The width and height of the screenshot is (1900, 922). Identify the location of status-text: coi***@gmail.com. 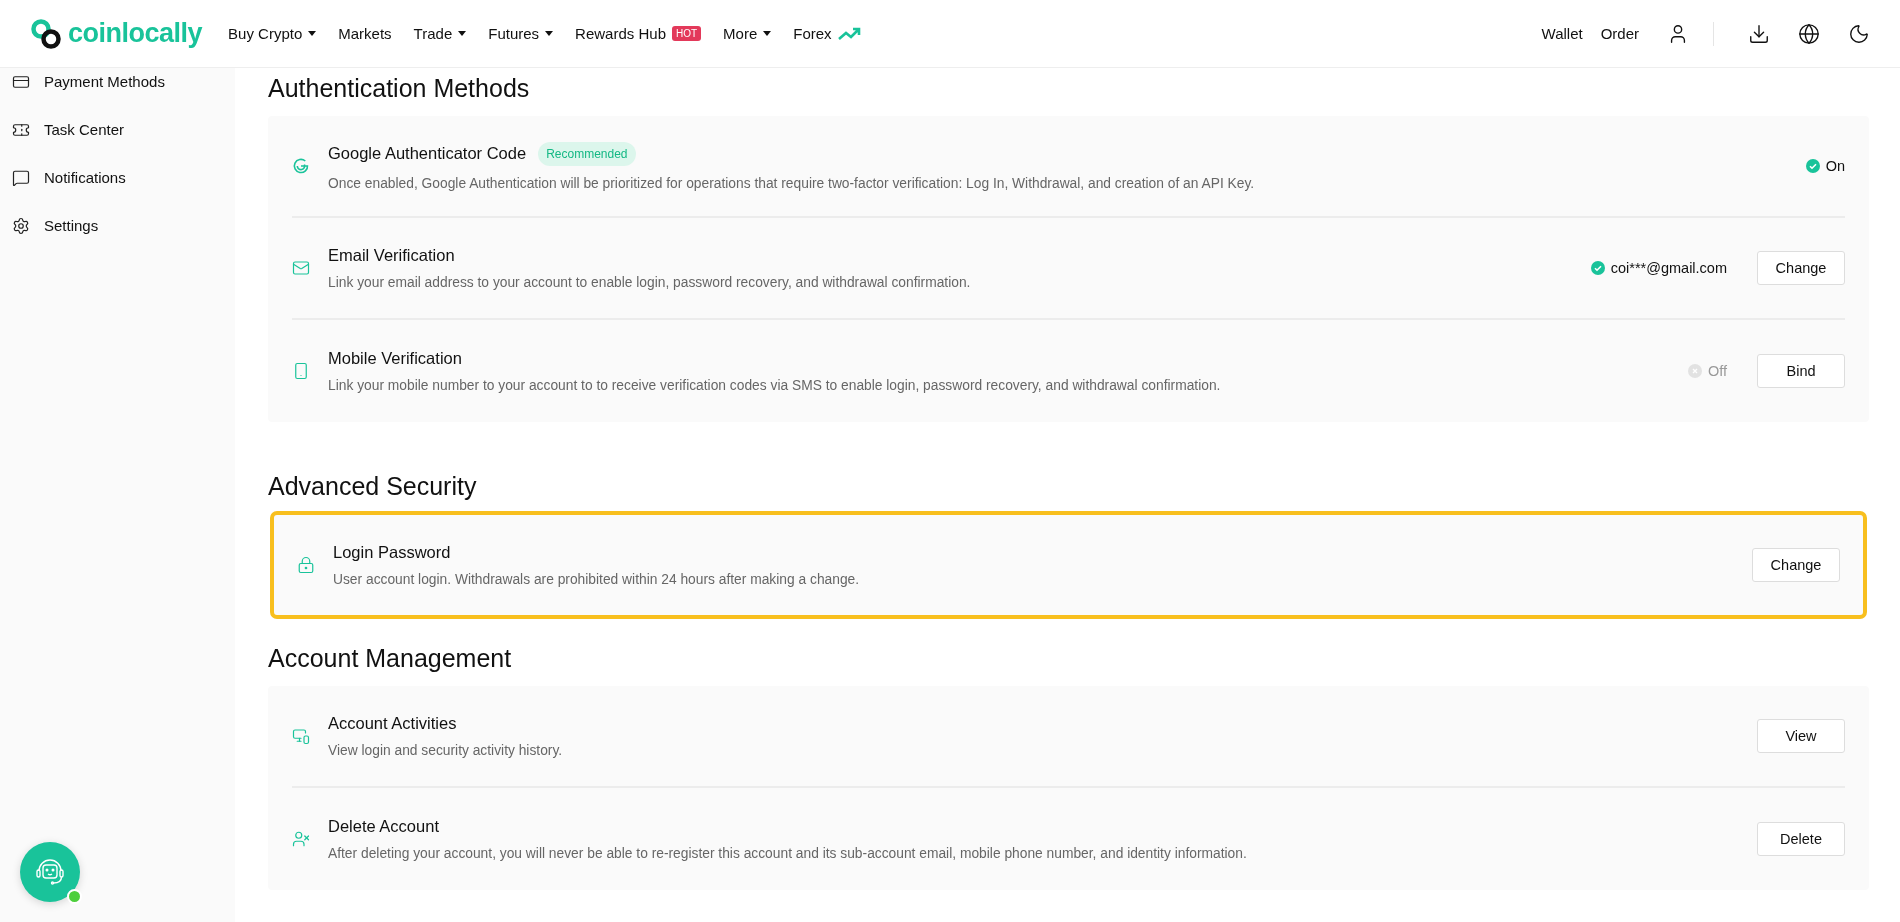
(1668, 268).